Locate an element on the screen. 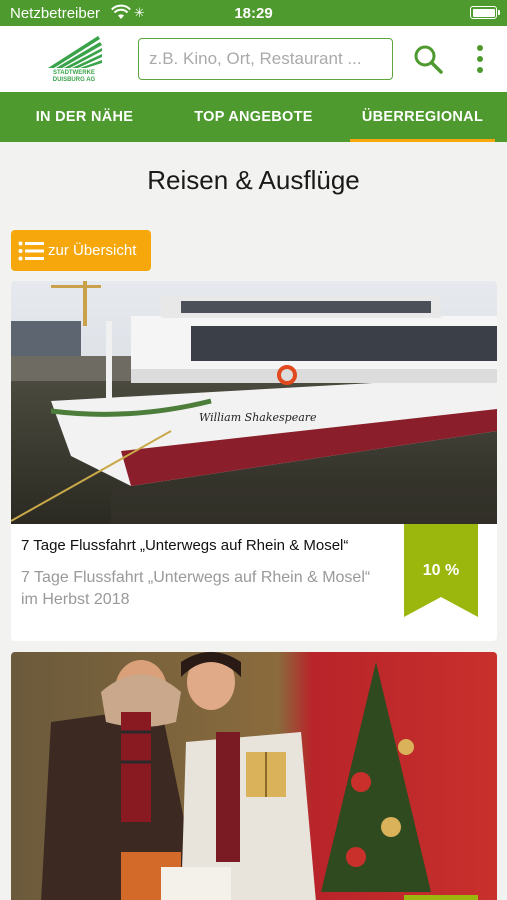 The height and width of the screenshot is (900, 507). list-icon is located at coordinates (31, 251).